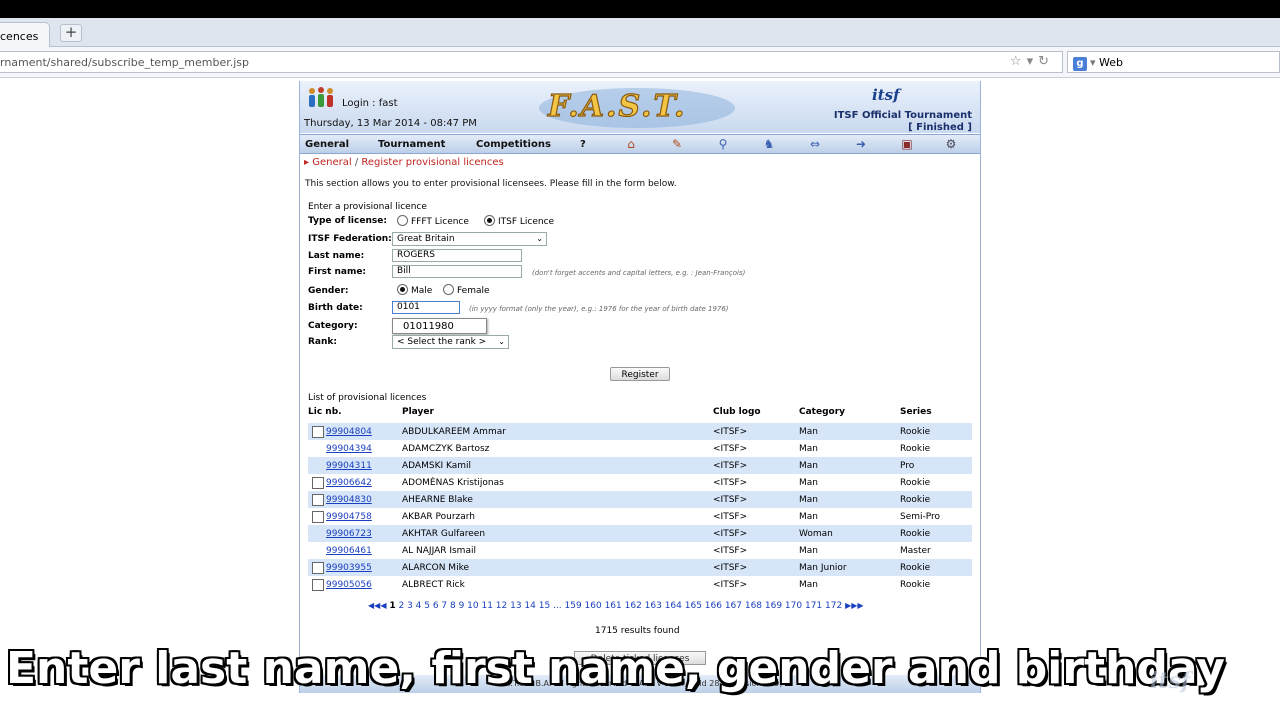  Describe the element at coordinates (347, 221) in the screenshot. I see `license-type-label: Type of license:` at that location.